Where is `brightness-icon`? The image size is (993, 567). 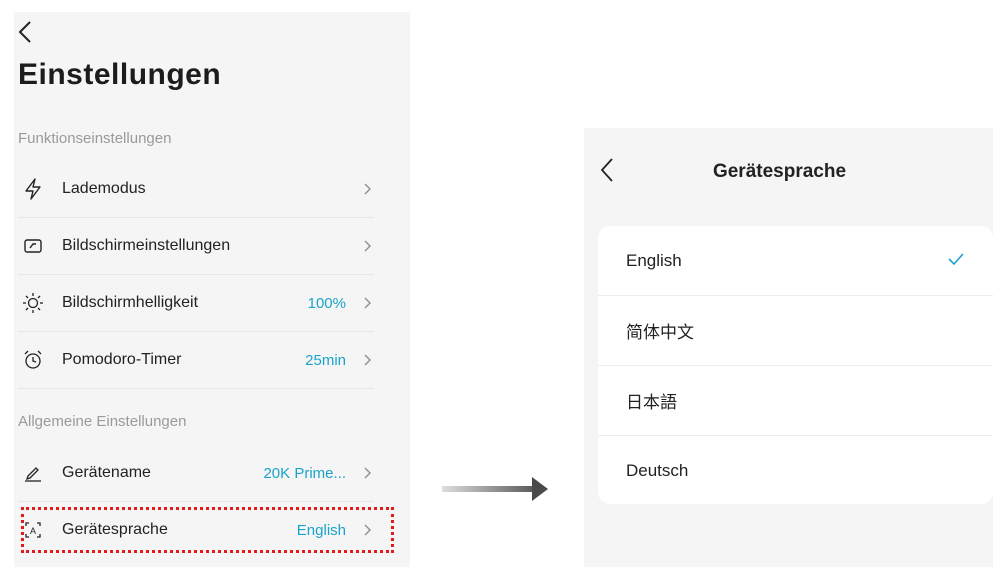
brightness-icon is located at coordinates (33, 303).